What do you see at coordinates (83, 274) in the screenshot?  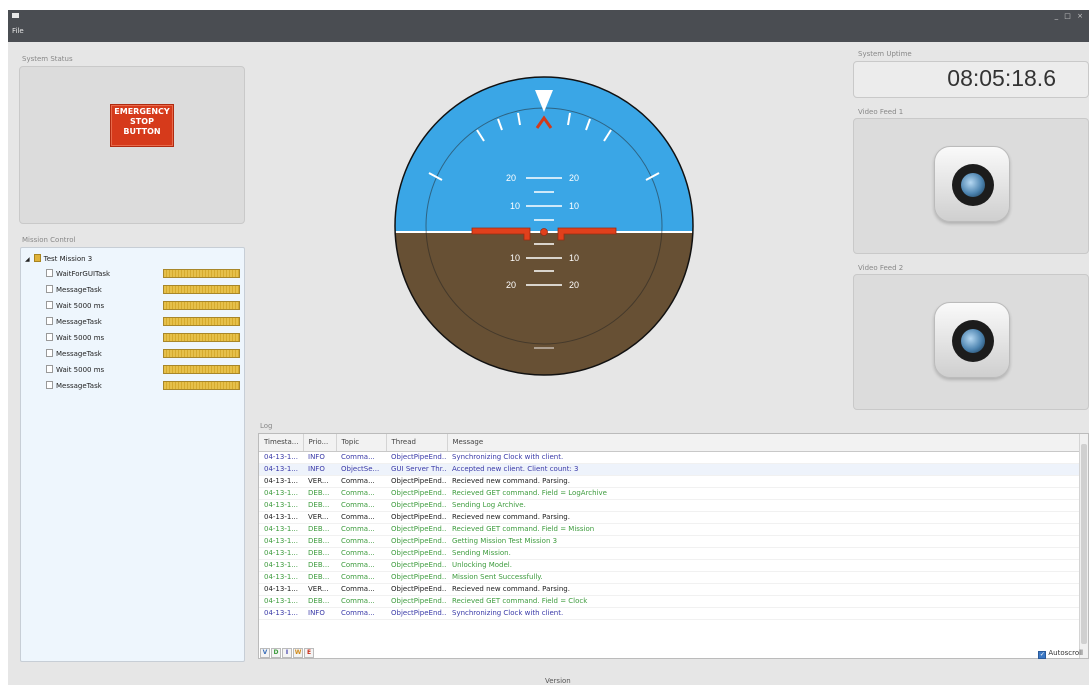 I see `task-label: WaitForGUITask` at bounding box center [83, 274].